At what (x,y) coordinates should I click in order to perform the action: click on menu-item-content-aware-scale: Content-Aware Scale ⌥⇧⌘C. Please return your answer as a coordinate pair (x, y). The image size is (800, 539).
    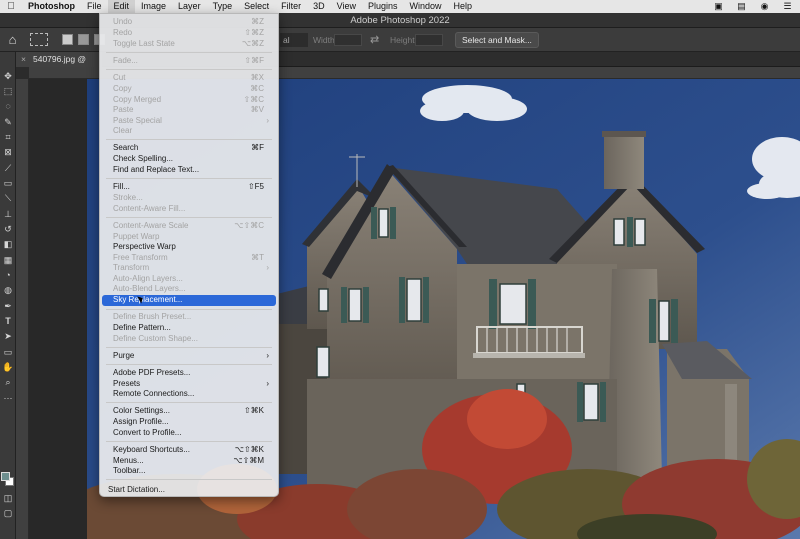
    Looking at the image, I should click on (189, 226).